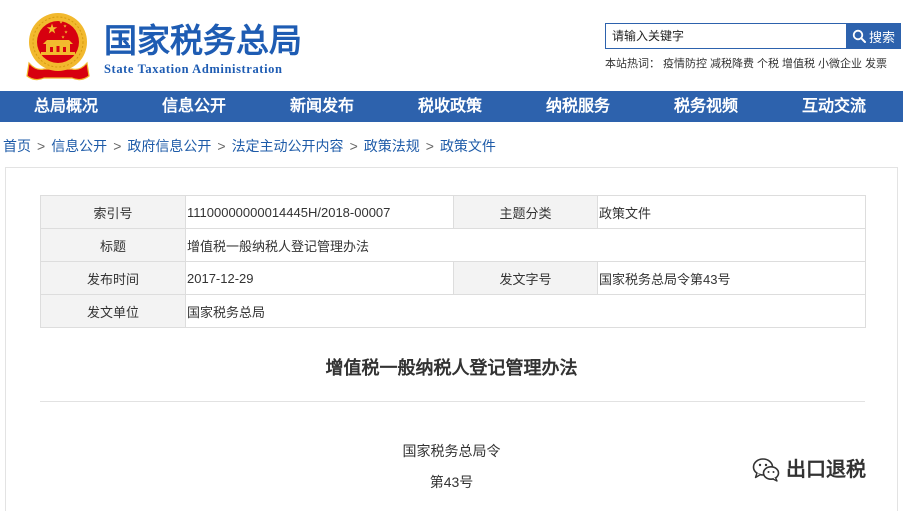  I want to click on search-button-label: 搜索, so click(881, 37).